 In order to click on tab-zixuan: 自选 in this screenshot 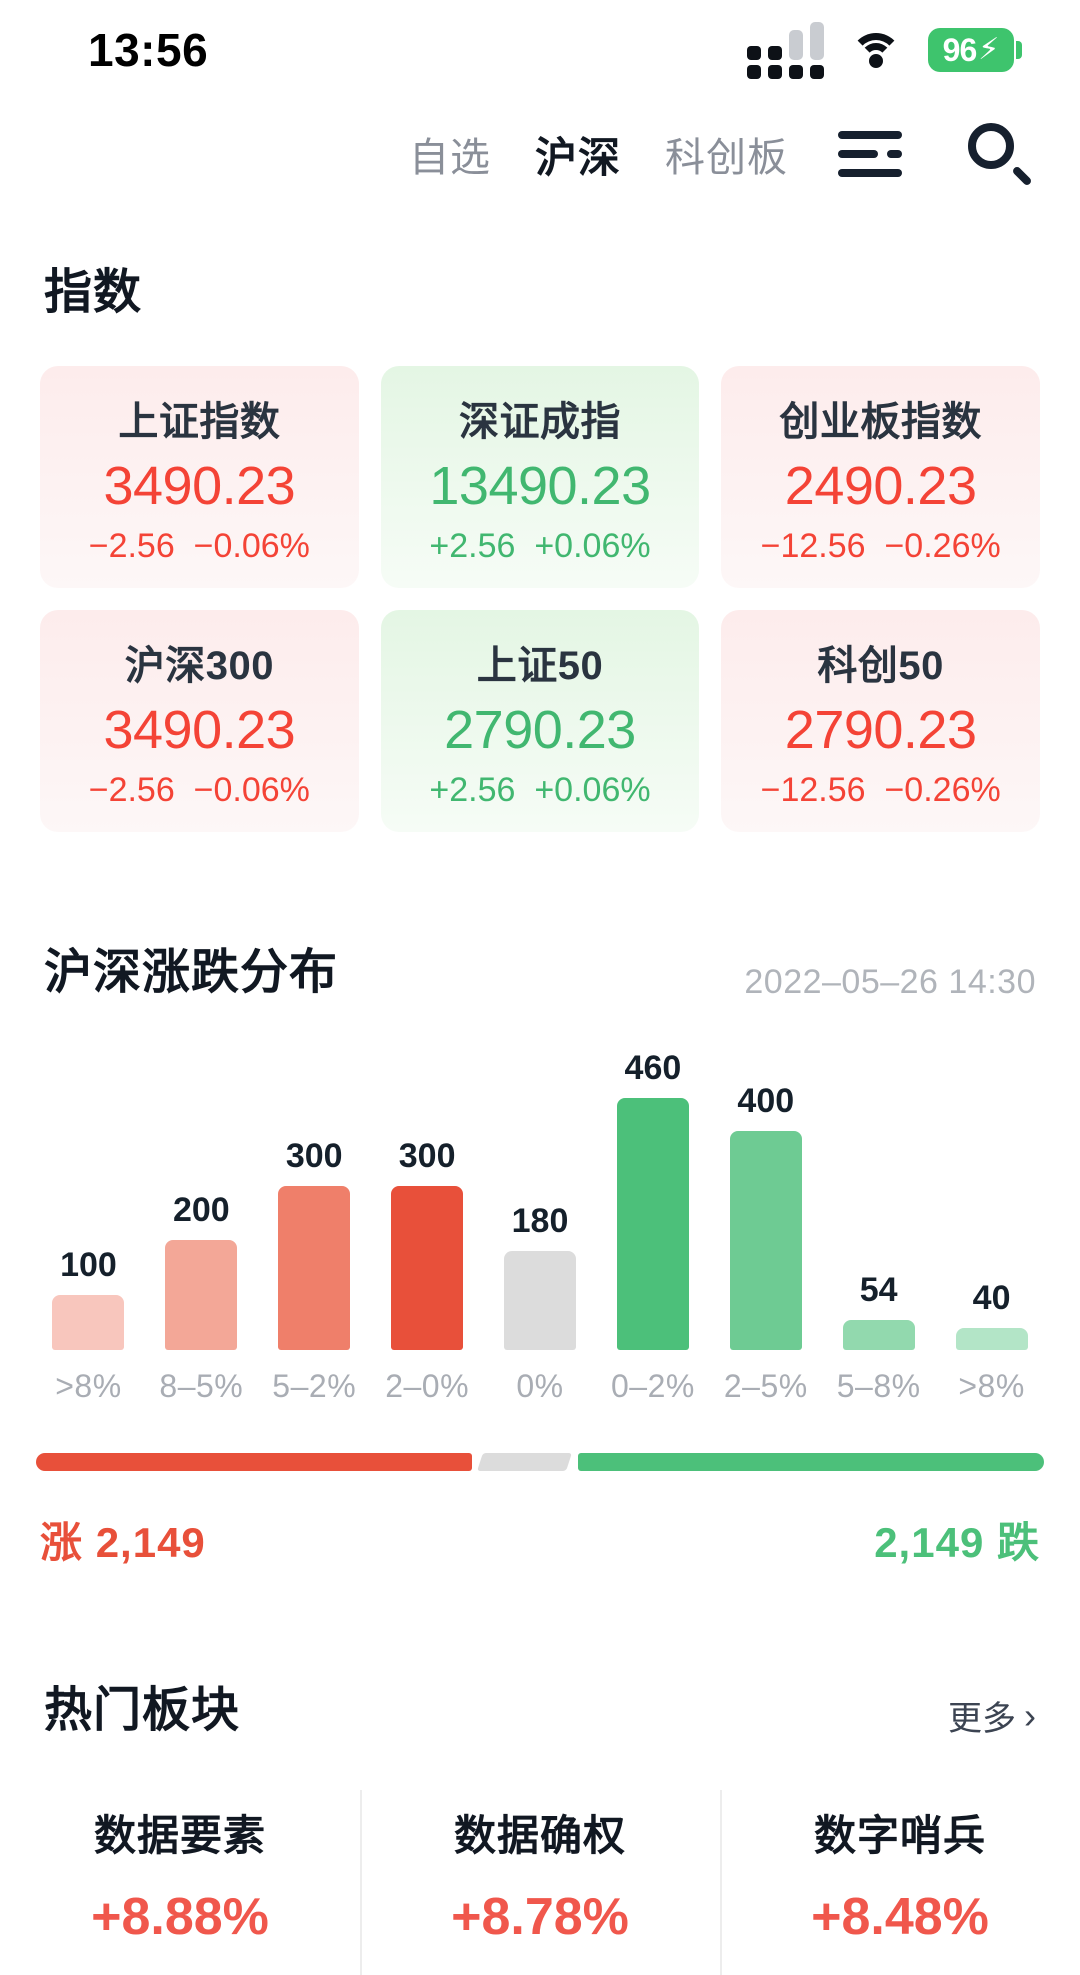, I will do `click(450, 154)`.